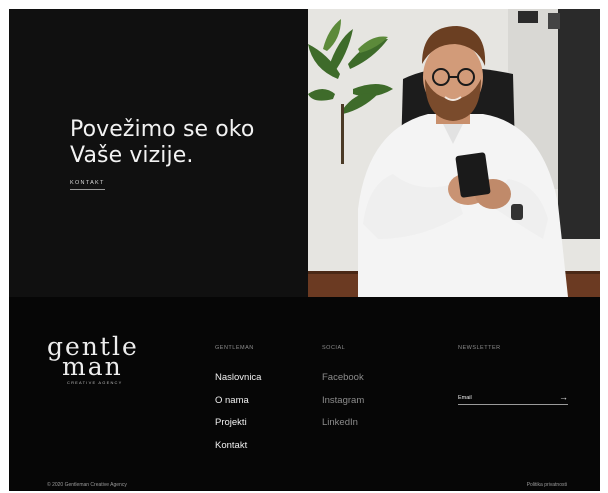  I want to click on gentleman-logo: gentle man CREATIVE AGENCY, so click(92, 365).